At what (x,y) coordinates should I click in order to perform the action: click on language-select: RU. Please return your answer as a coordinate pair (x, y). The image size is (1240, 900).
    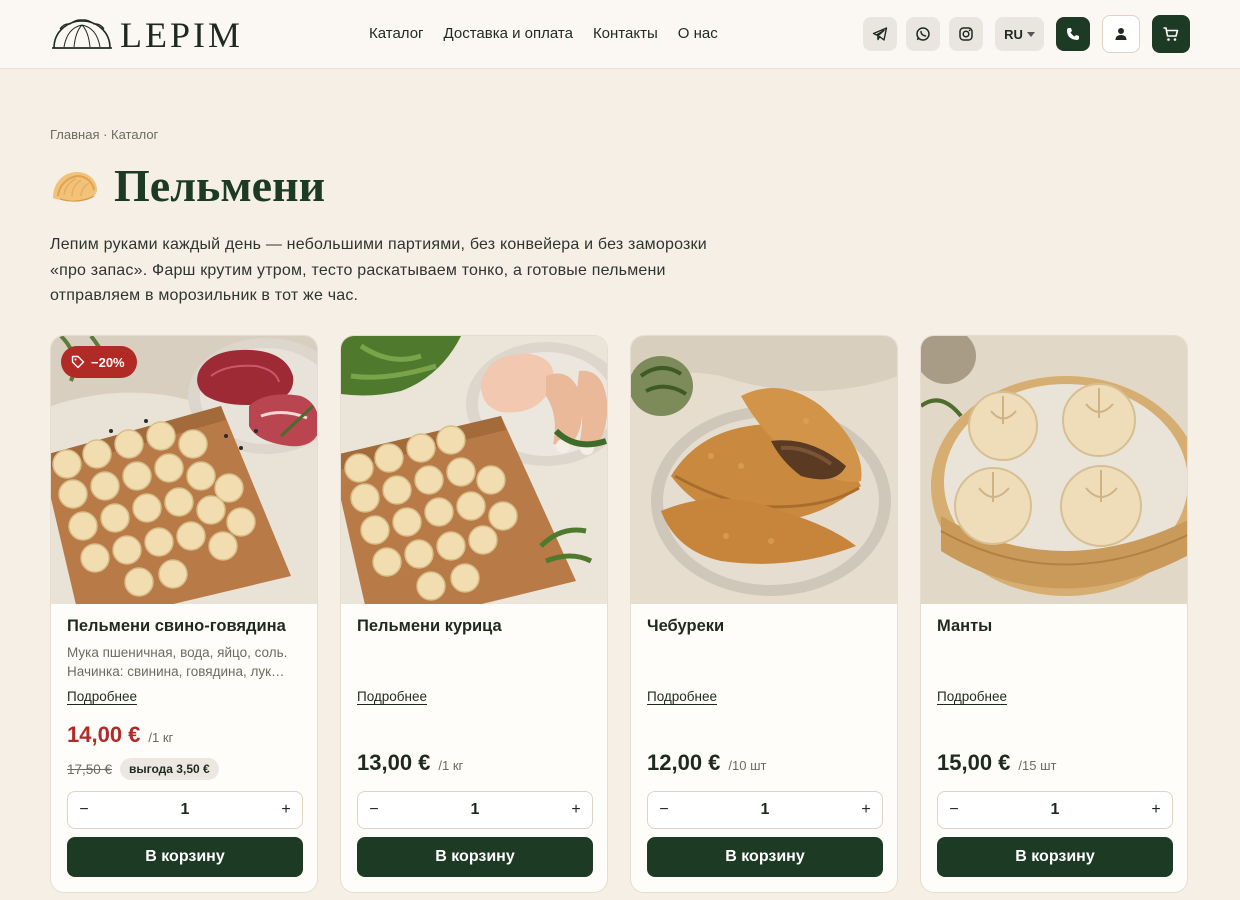
    Looking at the image, I should click on (1019, 34).